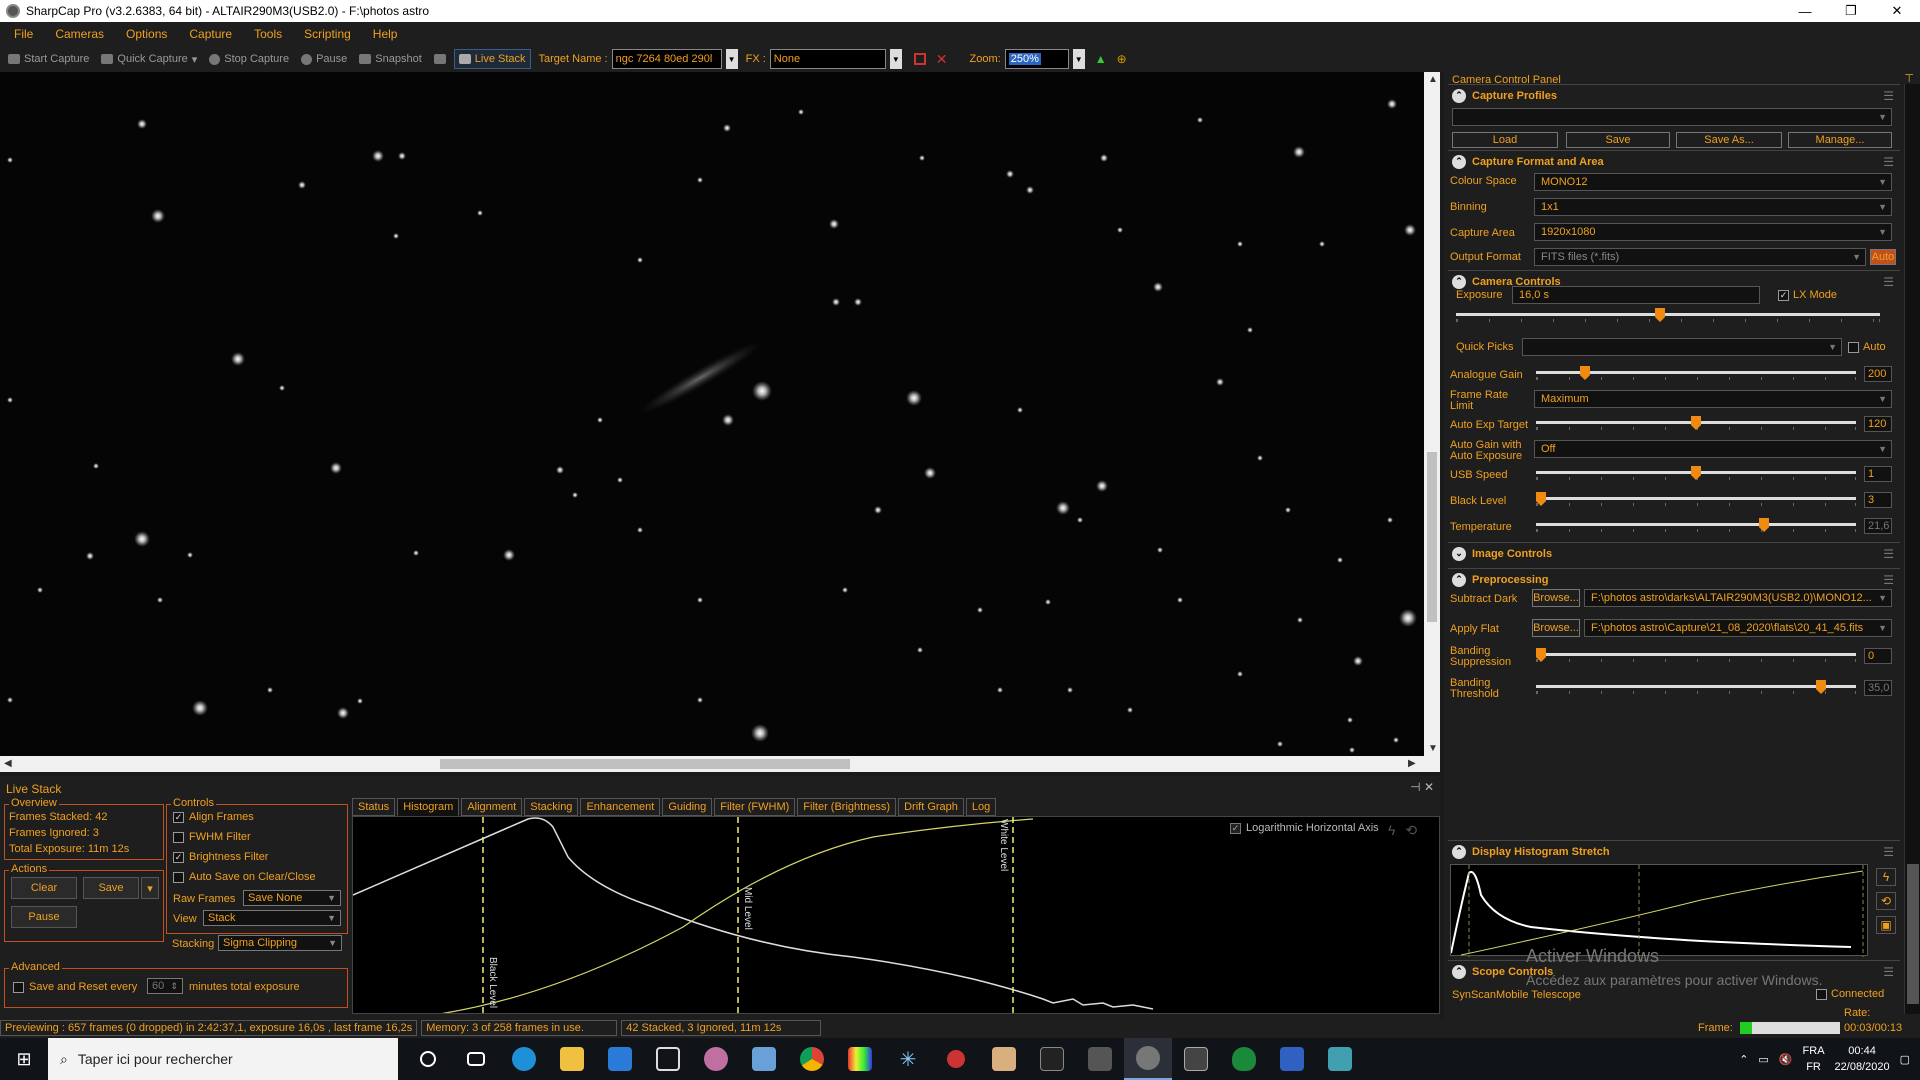 The width and height of the screenshot is (1920, 1080). What do you see at coordinates (1696, 373) in the screenshot?
I see `analogue-gain-slider` at bounding box center [1696, 373].